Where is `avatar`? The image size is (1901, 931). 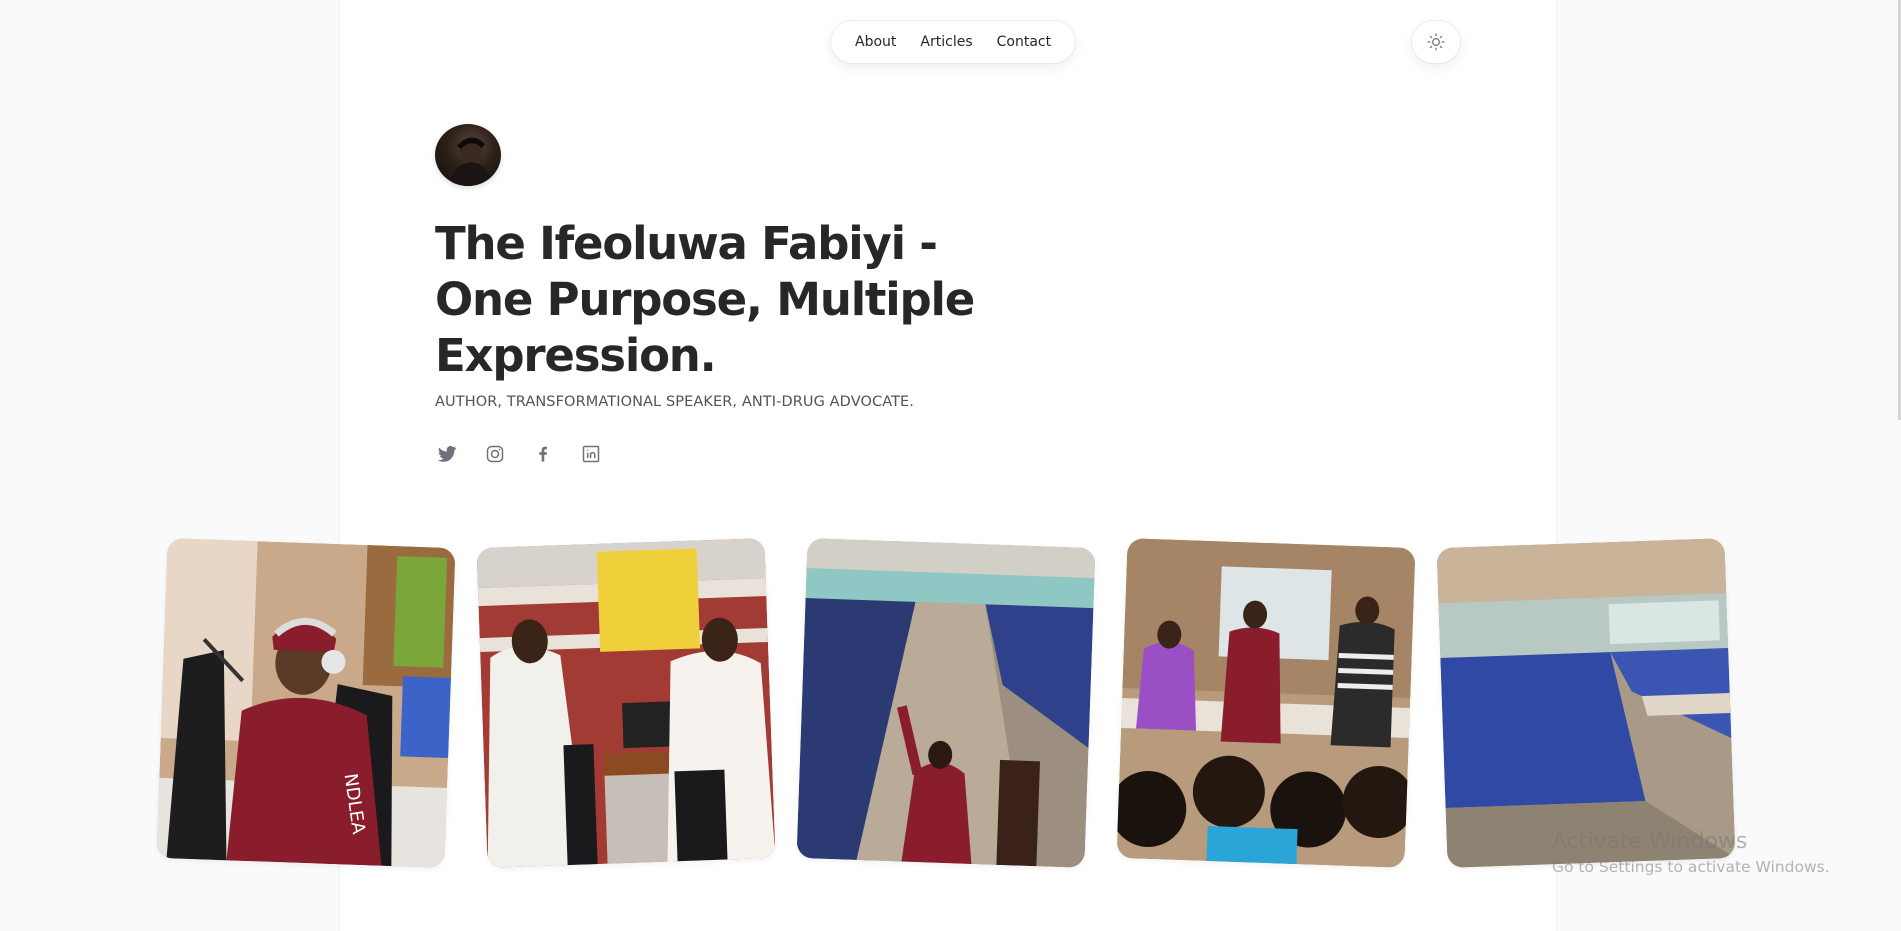 avatar is located at coordinates (468, 155).